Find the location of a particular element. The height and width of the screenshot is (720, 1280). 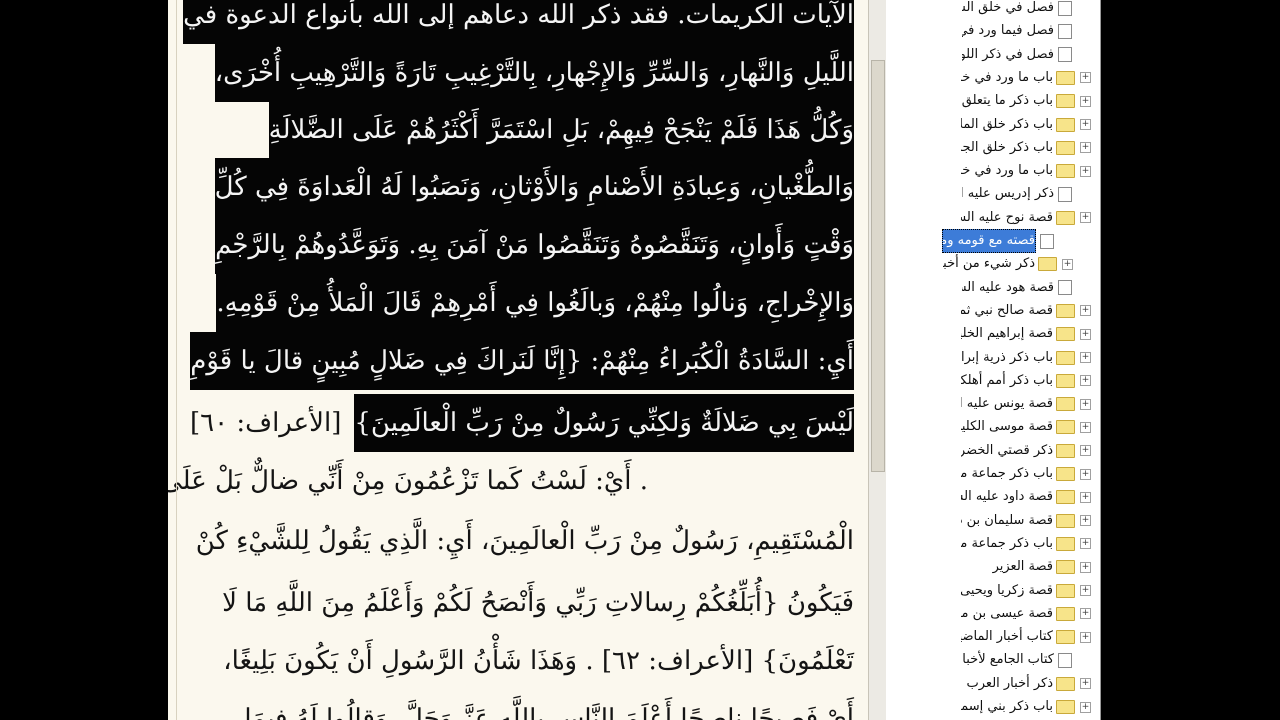

tree-item-label: قصته مع قومه وما is located at coordinates (989, 241).